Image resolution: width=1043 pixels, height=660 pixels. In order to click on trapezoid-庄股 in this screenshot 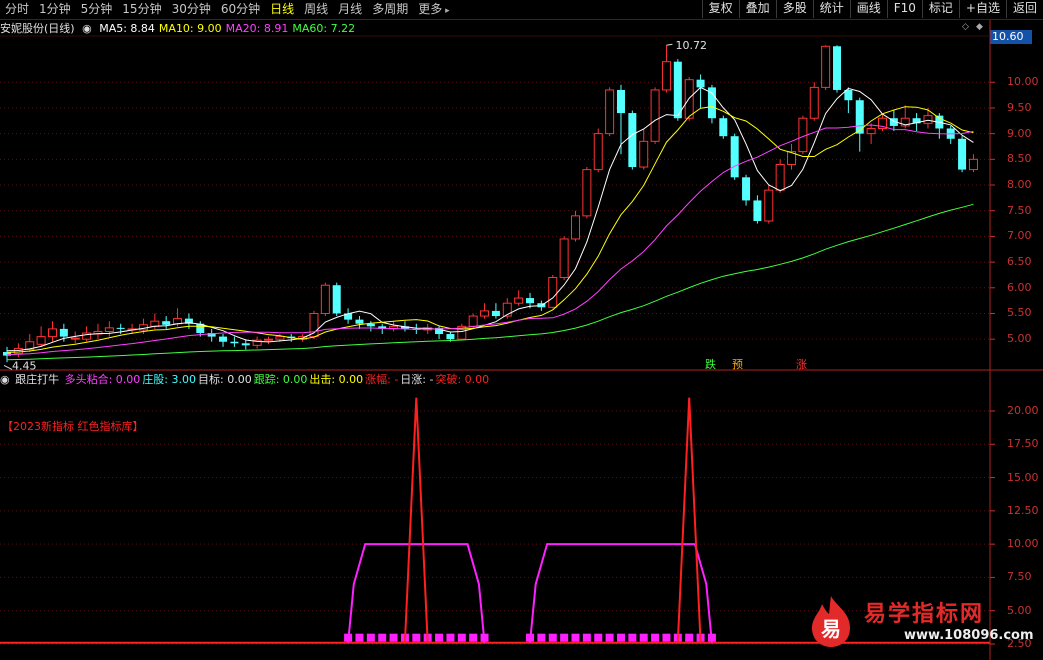, I will do `click(621, 593)`.